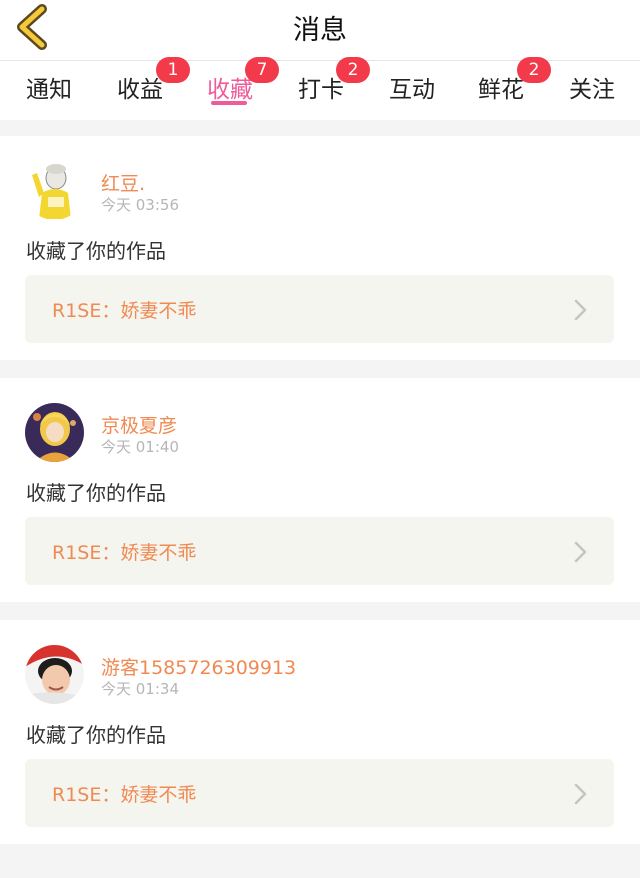 The width and height of the screenshot is (640, 878). I want to click on tab-notice: 通知, so click(49, 86).